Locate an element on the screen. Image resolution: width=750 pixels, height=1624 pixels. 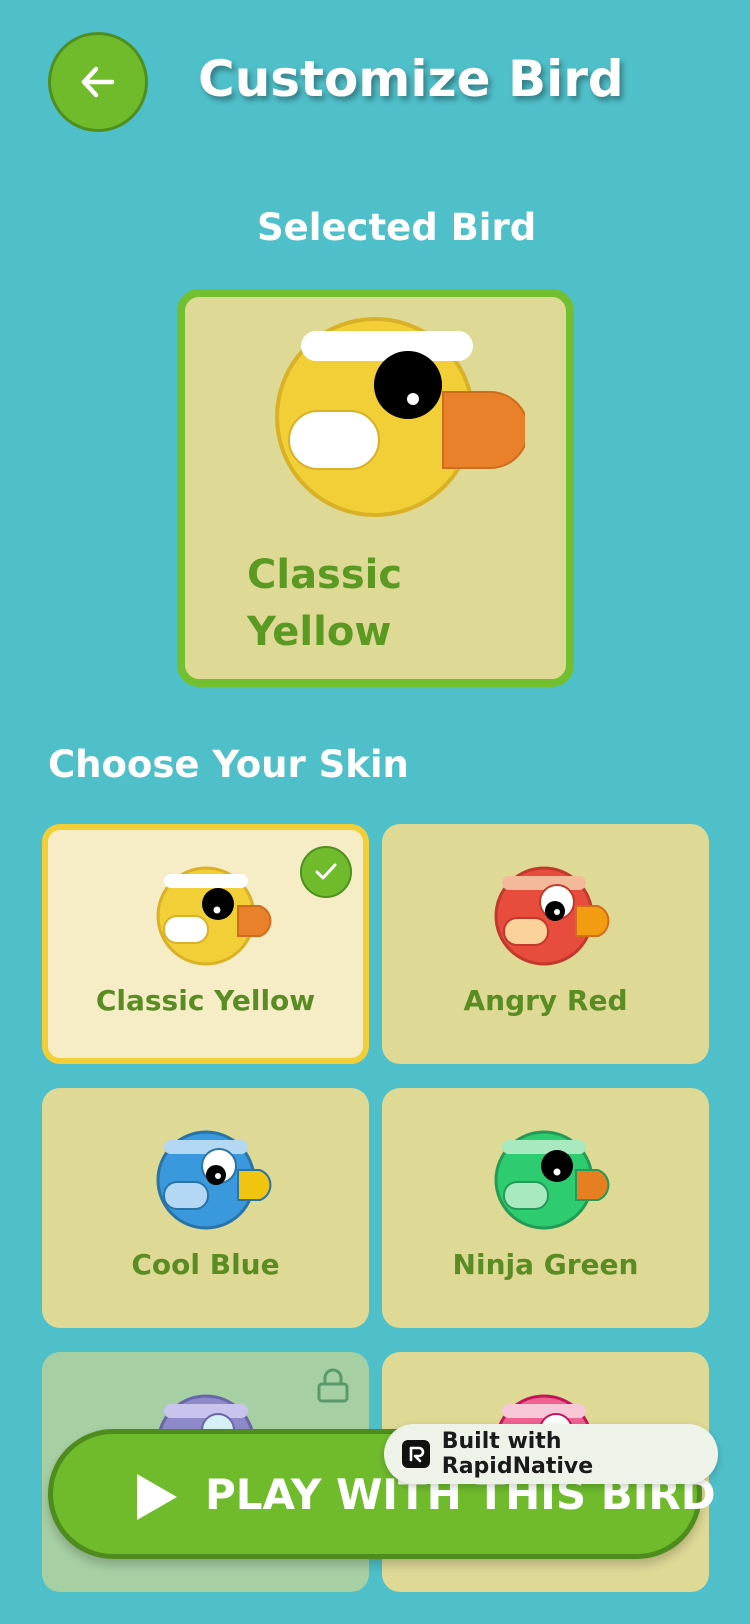
selected-bird-heading: Selected Bird is located at coordinates (397, 227).